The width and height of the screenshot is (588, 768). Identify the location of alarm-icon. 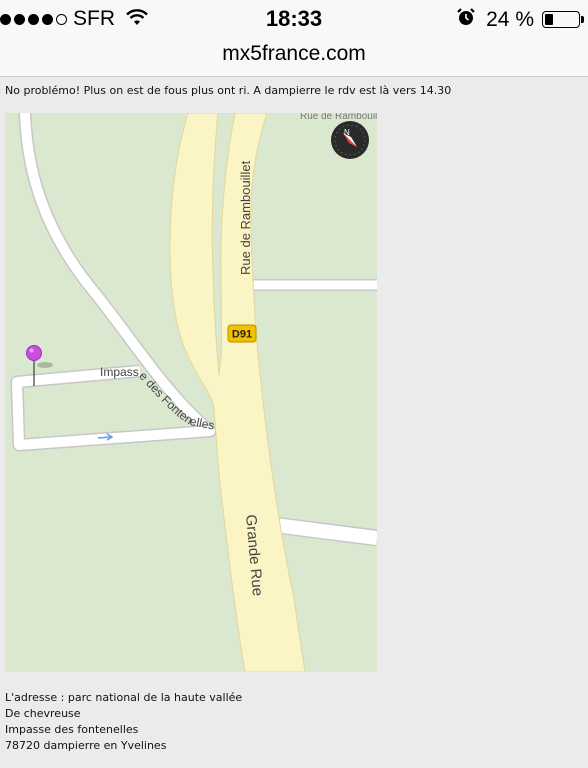
(466, 19).